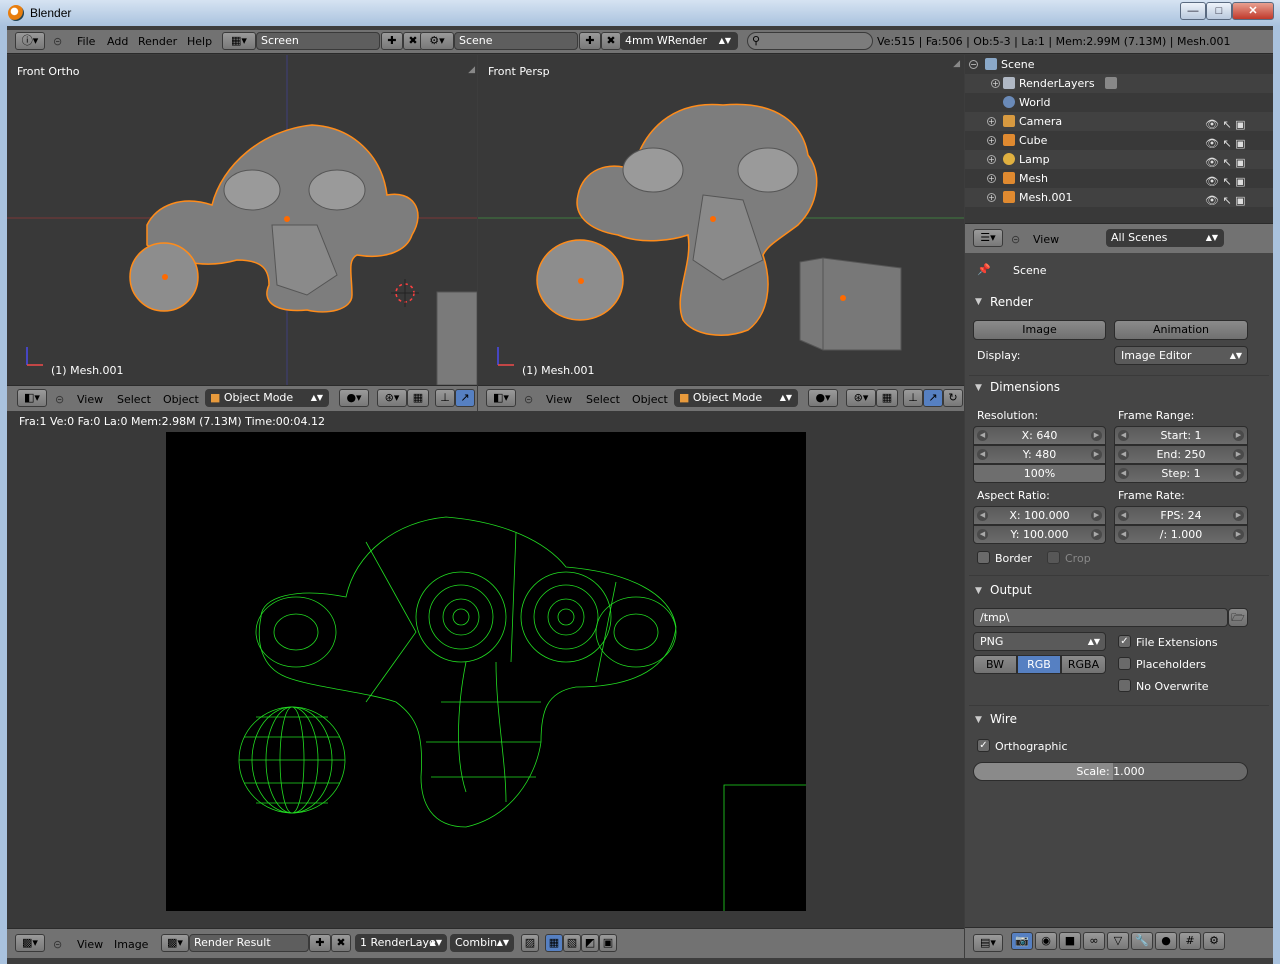 The height and width of the screenshot is (964, 1280). I want to click on resolution-y-field: ◀ Y: 480 ▶, so click(1039, 454).